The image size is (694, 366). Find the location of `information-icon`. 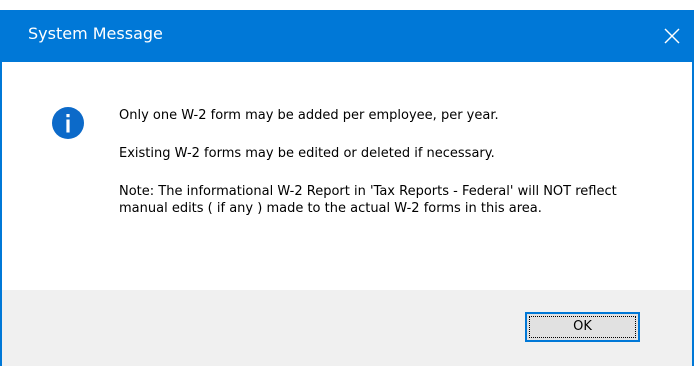

information-icon is located at coordinates (68, 123).